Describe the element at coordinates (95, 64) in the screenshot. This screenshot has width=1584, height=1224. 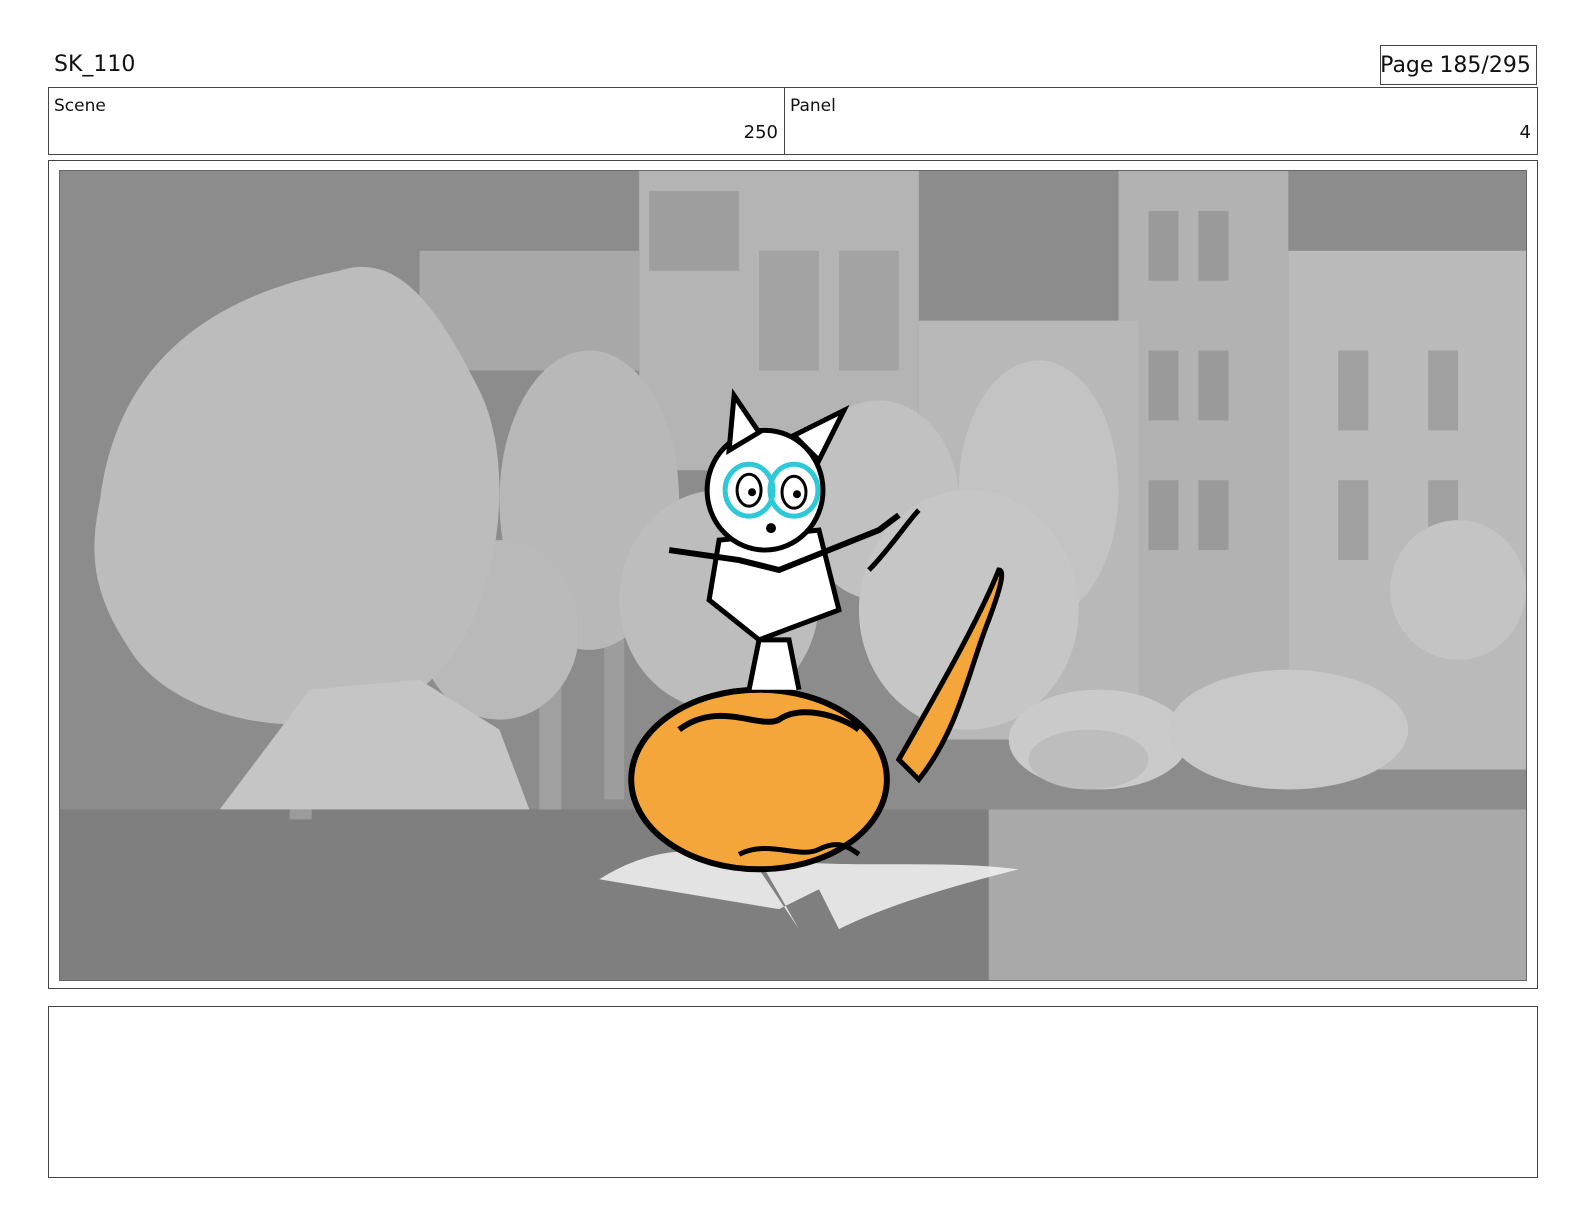
I see `document-title: SK_110` at that location.